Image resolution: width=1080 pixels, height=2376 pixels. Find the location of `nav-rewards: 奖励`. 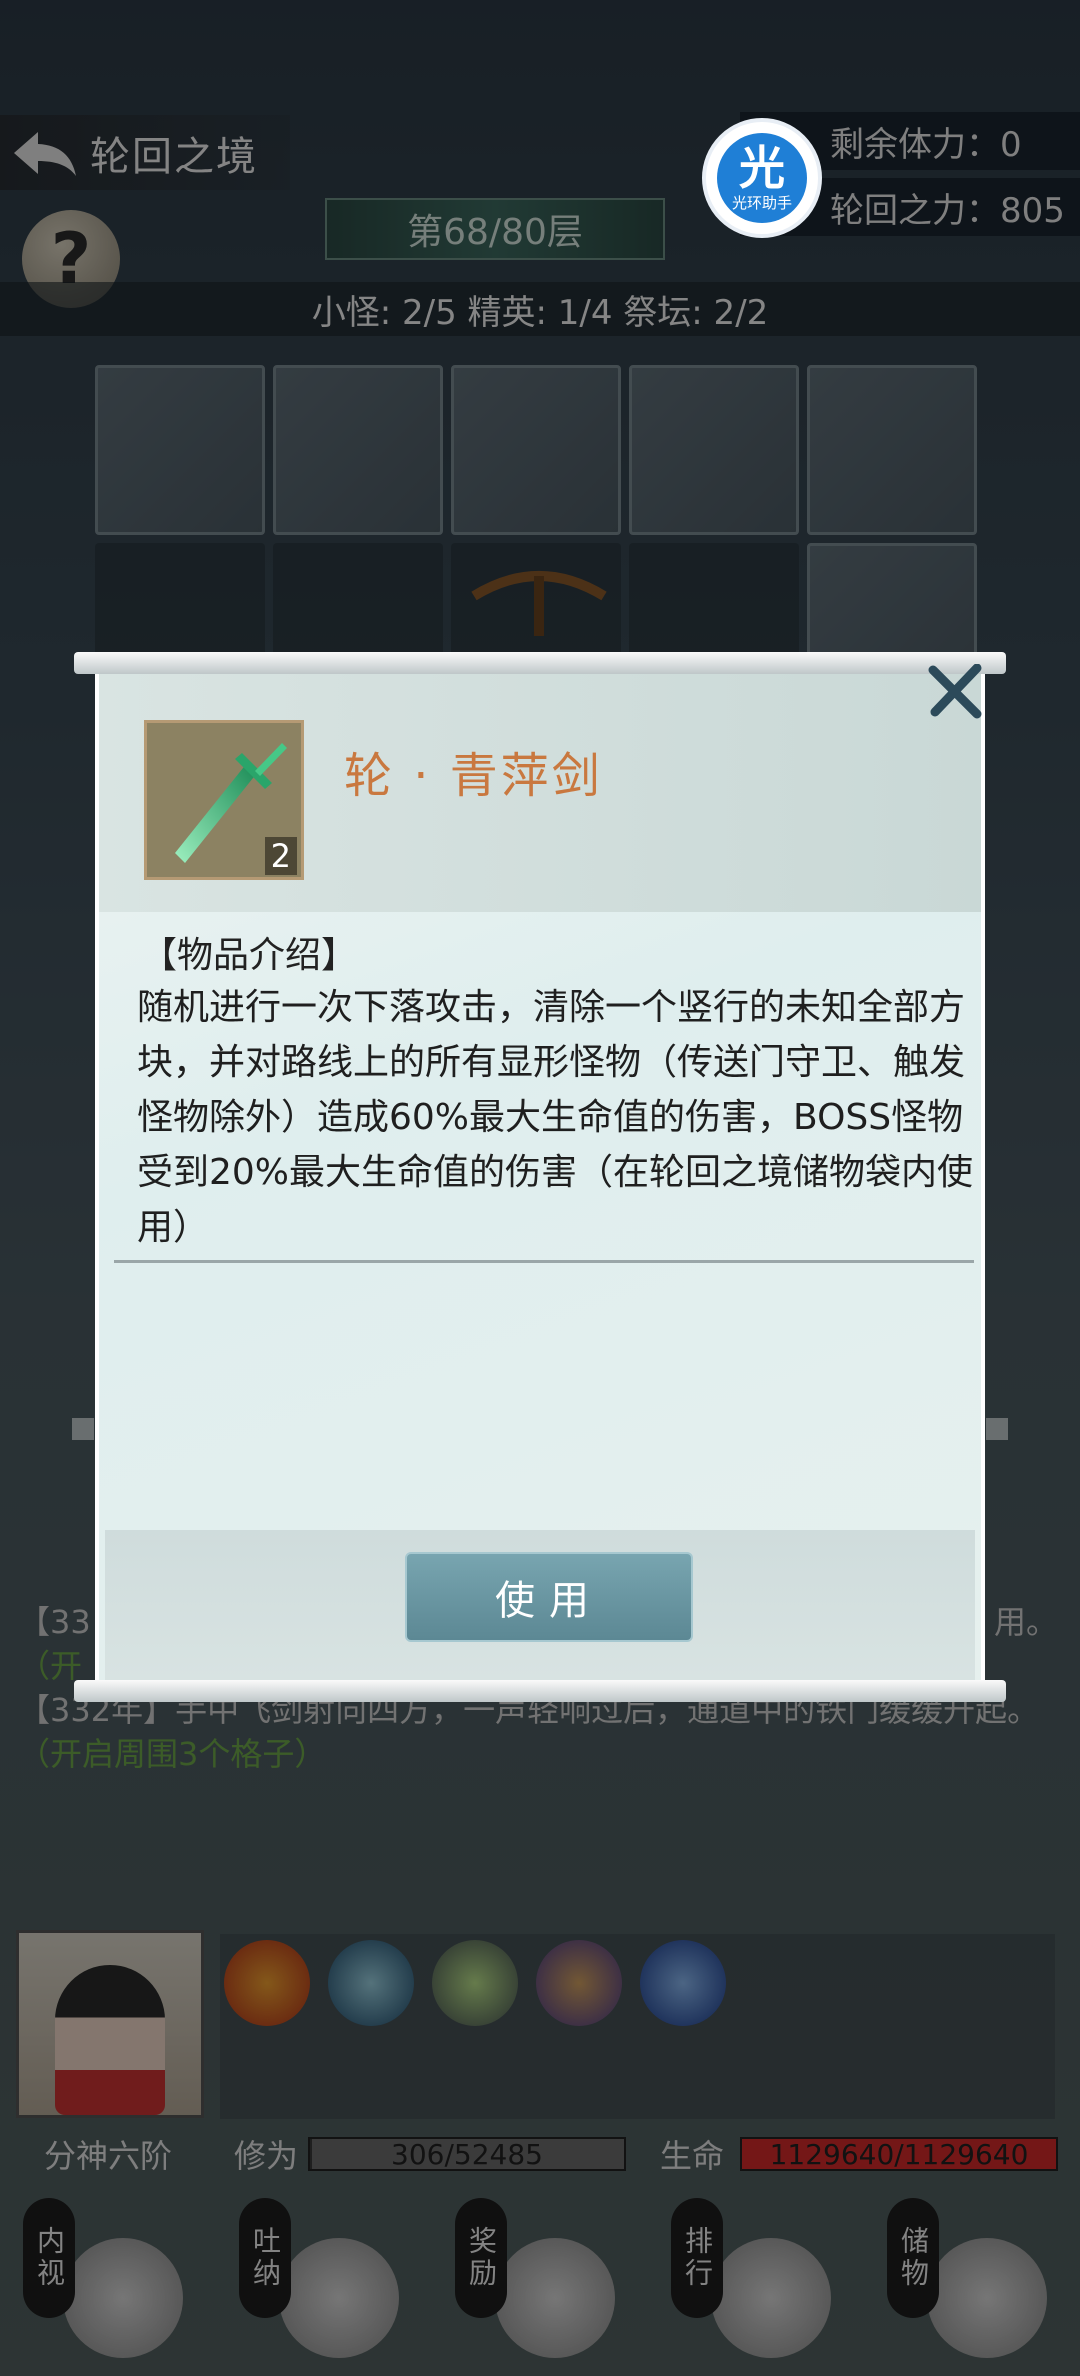

nav-rewards: 奖励 is located at coordinates (540, 2283).